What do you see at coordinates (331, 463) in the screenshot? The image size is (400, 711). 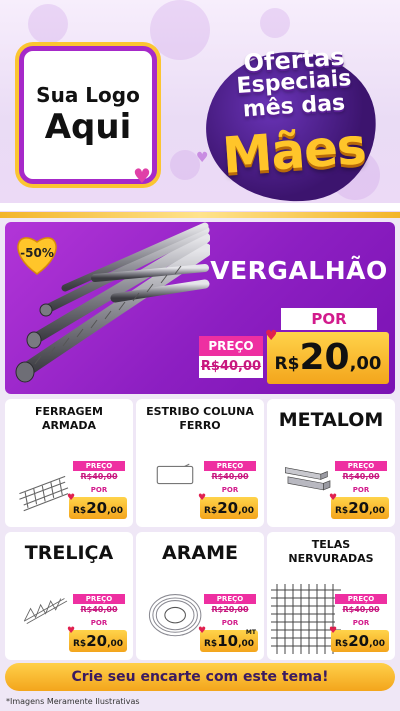 I see `product-card-metalom: METALOM PREÇO R$40,00 POR R$20,00 ♥` at bounding box center [331, 463].